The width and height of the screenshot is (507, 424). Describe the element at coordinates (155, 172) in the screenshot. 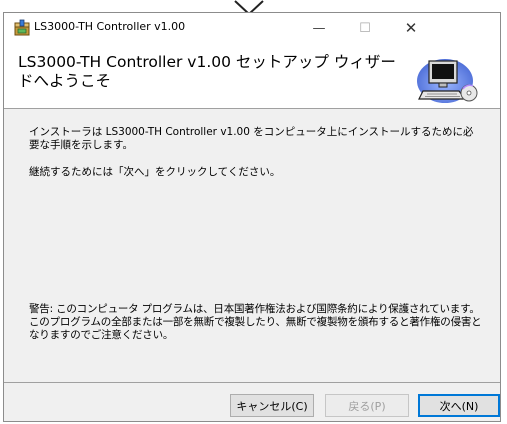

I see `continue-instruction-text: 継続するためには「次へ」をクリックしてください。` at that location.